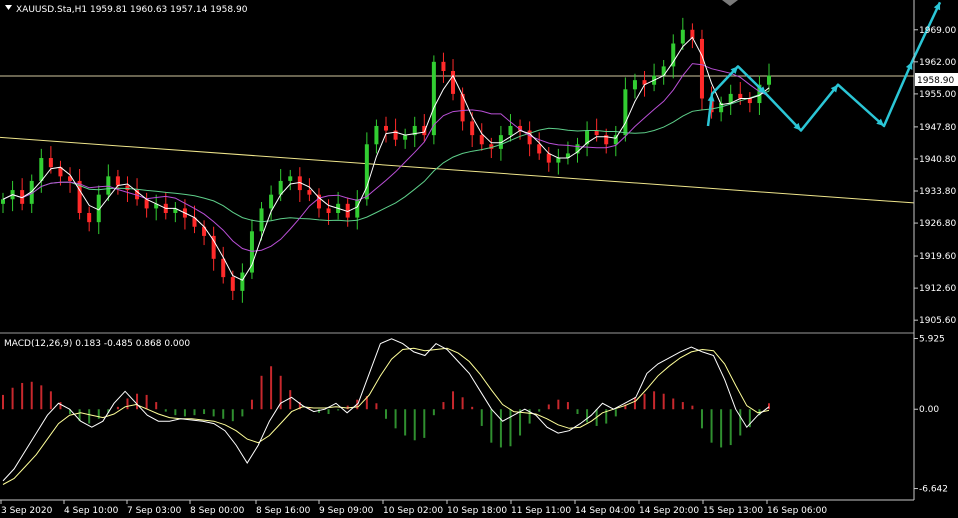 Image resolution: width=958 pixels, height=518 pixels. I want to click on price-tick-label: 1940.80, so click(937, 160).